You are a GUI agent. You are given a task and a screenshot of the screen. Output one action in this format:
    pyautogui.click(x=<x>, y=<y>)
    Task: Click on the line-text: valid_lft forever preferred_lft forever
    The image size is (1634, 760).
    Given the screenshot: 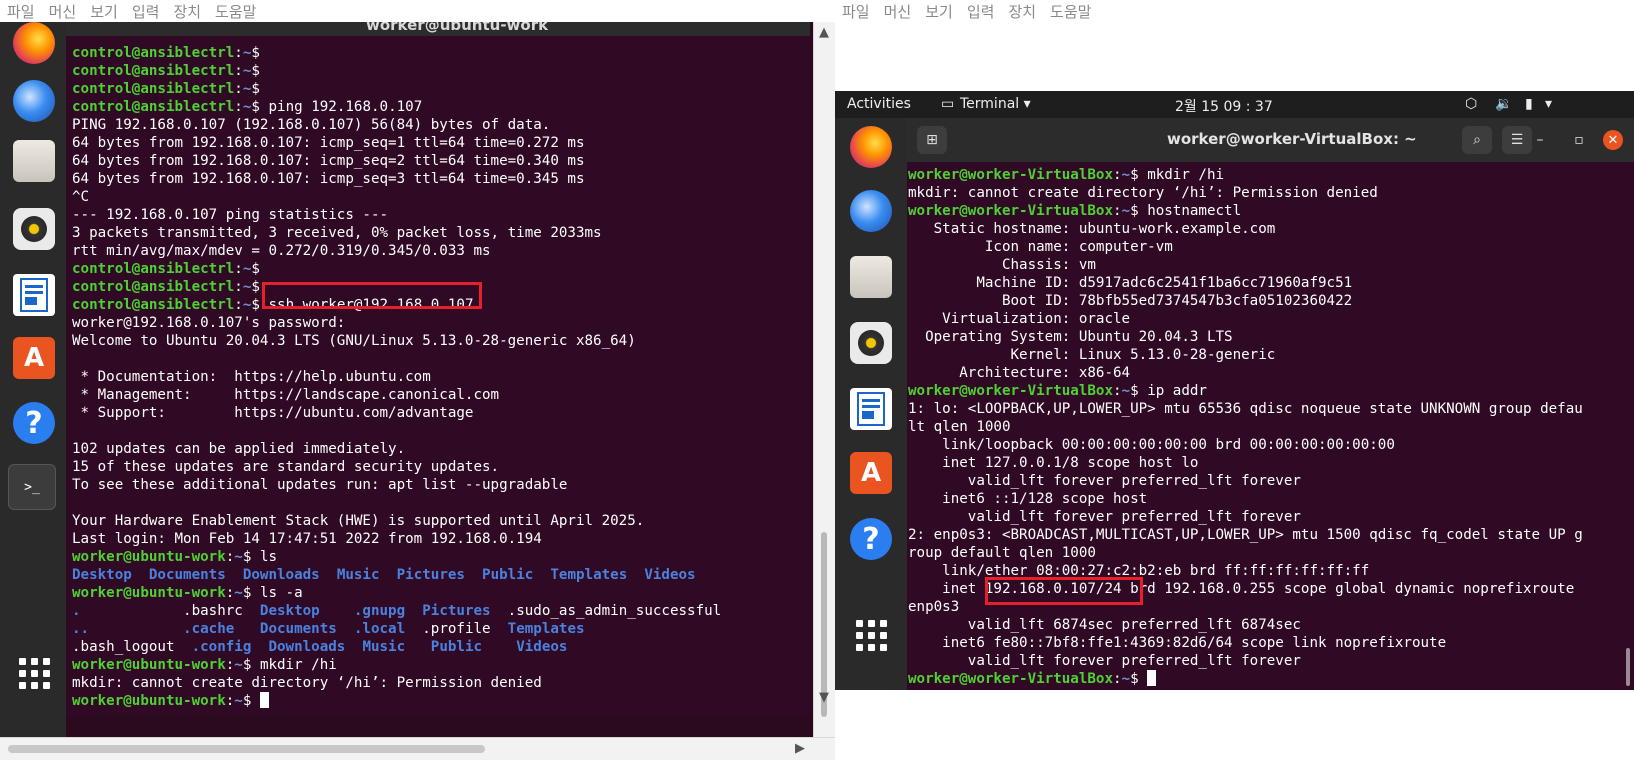 What is the action you would take?
    pyautogui.click(x=1104, y=517)
    